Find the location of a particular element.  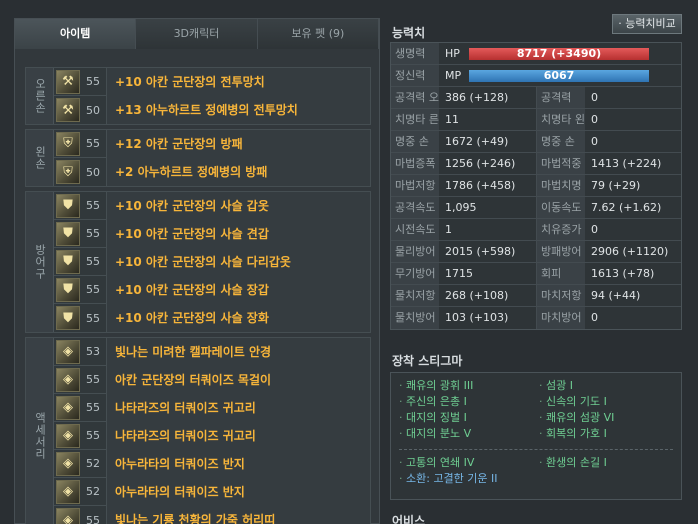

compare-stats-button: · 능력치비교 is located at coordinates (647, 24).